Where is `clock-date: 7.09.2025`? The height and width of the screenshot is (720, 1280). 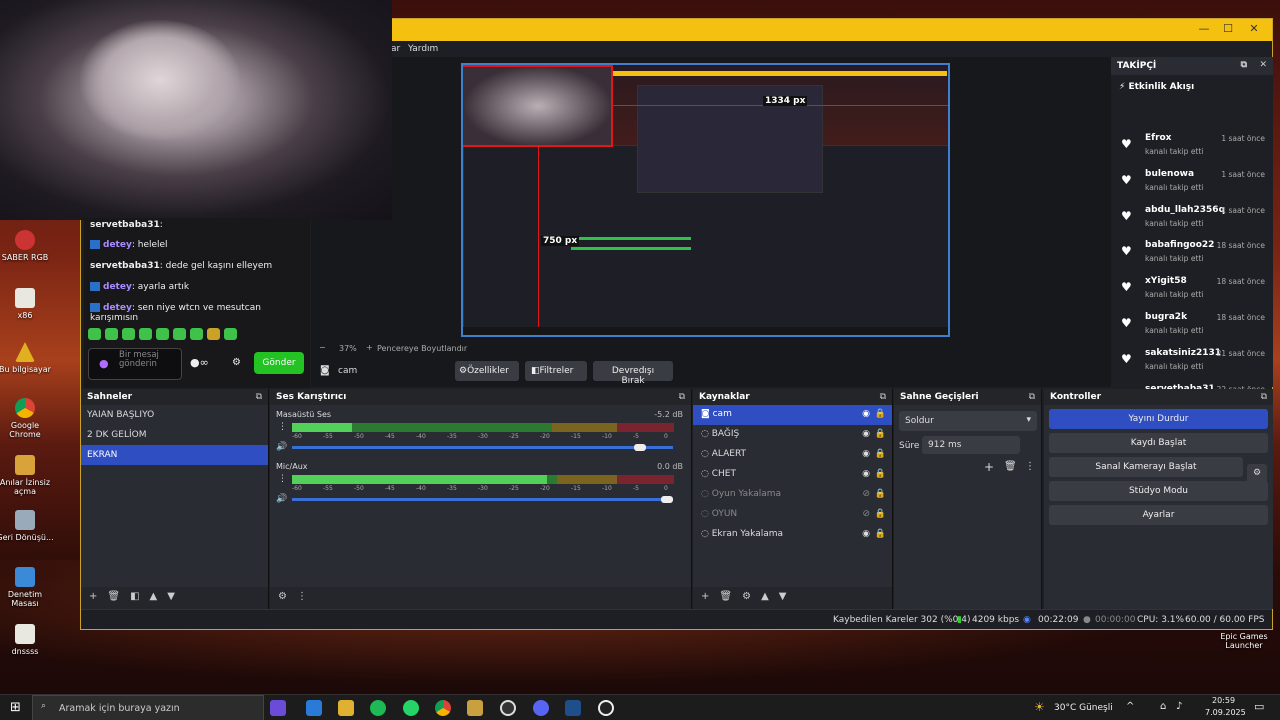 clock-date: 7.09.2025 is located at coordinates (1225, 712).